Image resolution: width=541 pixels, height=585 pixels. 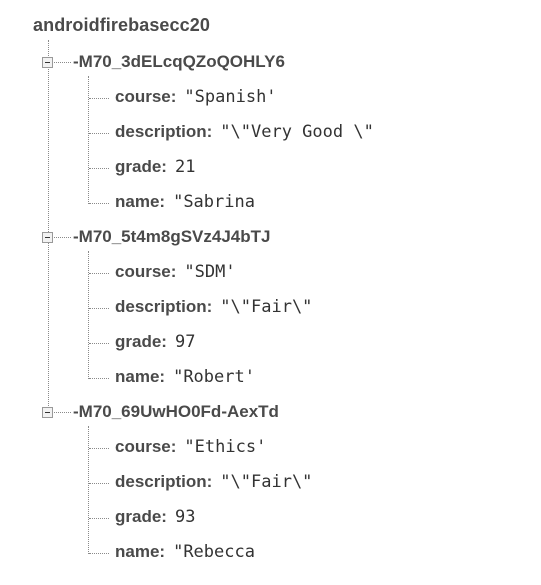 What do you see at coordinates (185, 517) in the screenshot?
I see `field-value: 93` at bounding box center [185, 517].